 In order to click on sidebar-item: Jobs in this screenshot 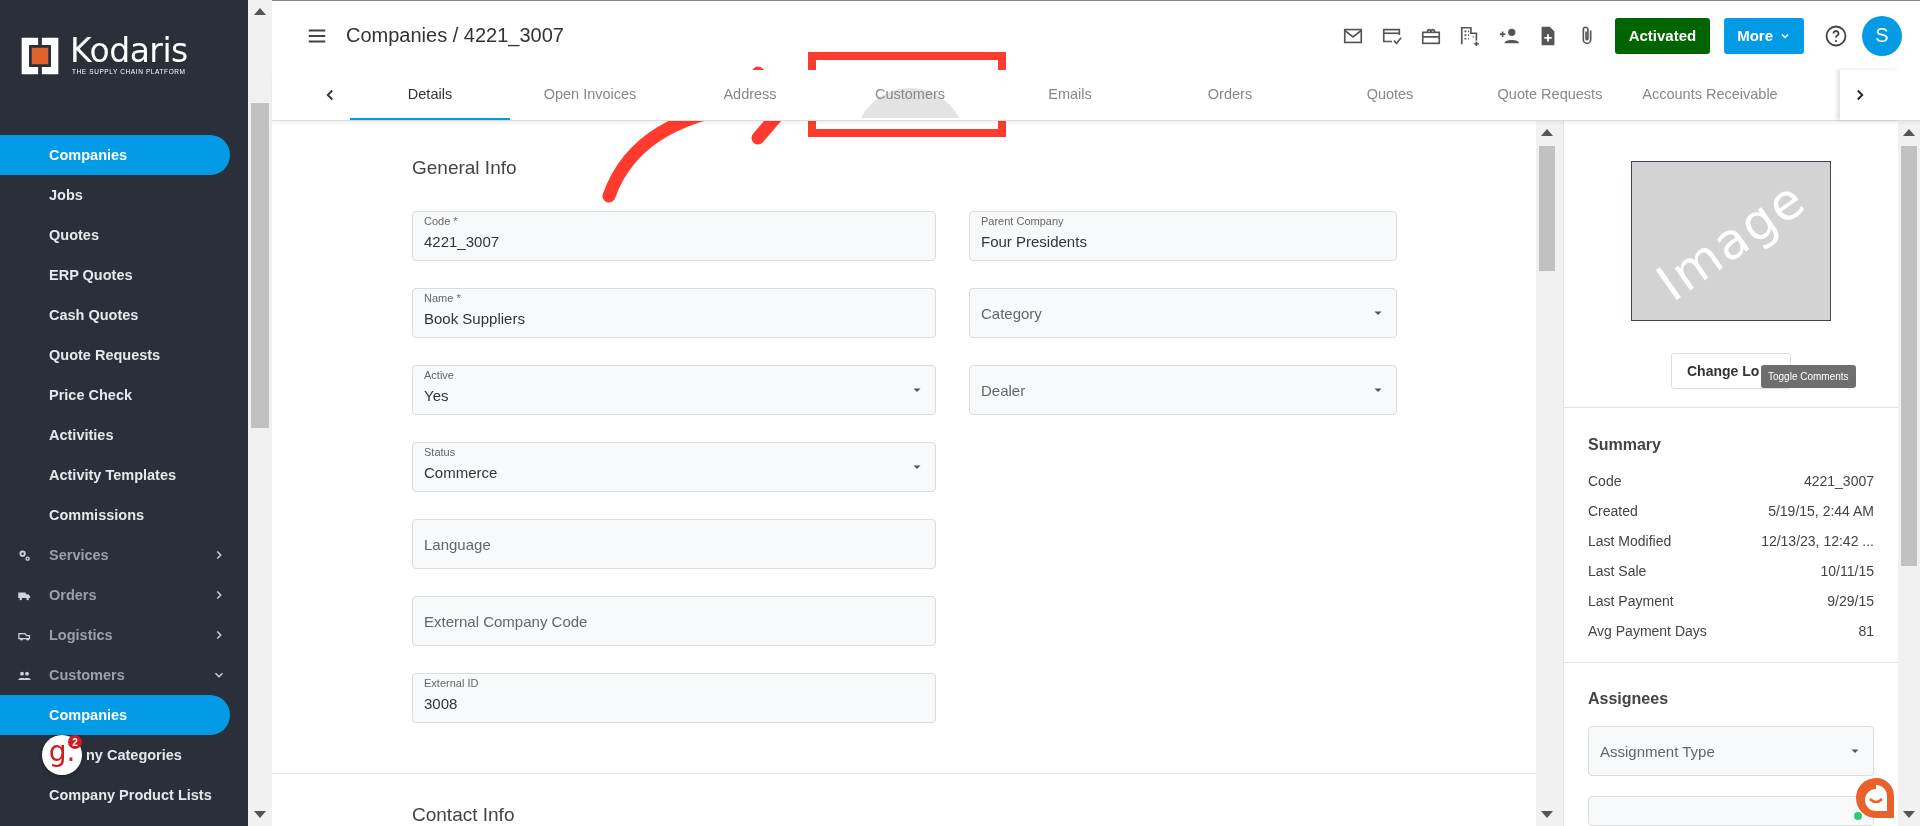, I will do `click(66, 195)`.